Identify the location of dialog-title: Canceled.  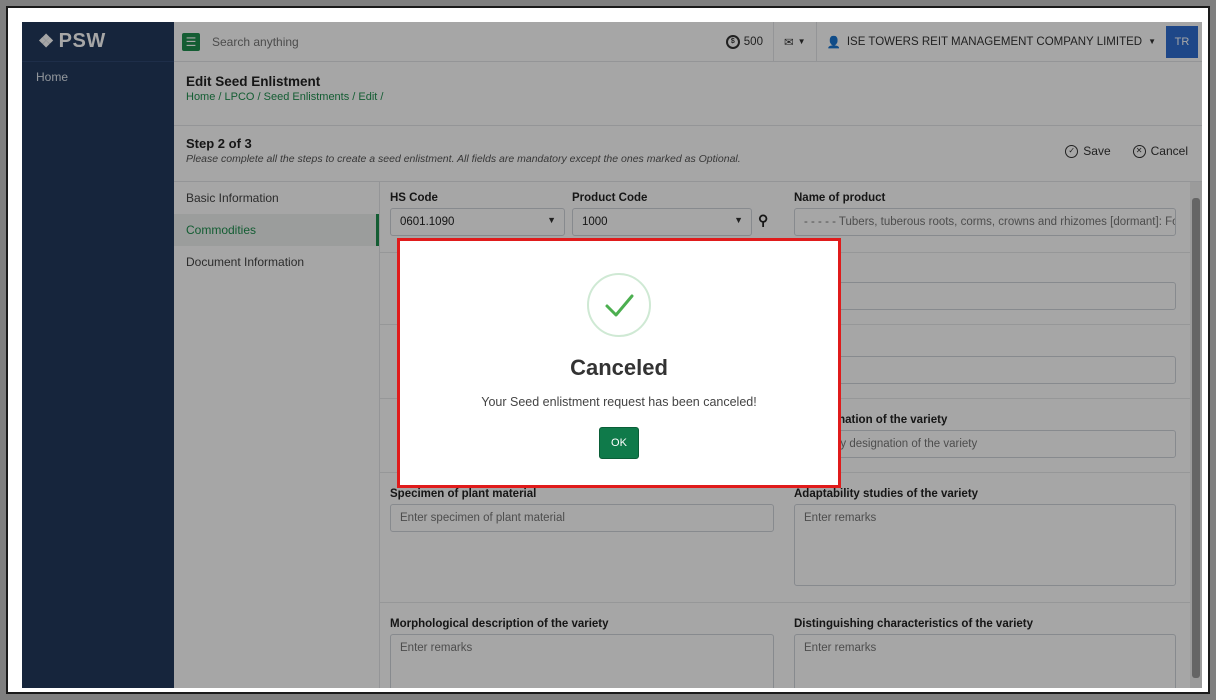
(619, 367).